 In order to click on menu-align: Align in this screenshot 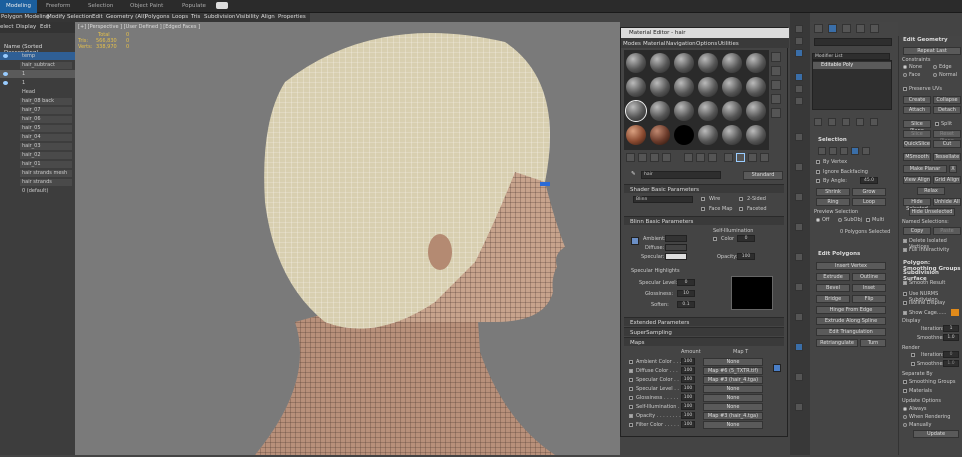, I will do `click(268, 17)`.